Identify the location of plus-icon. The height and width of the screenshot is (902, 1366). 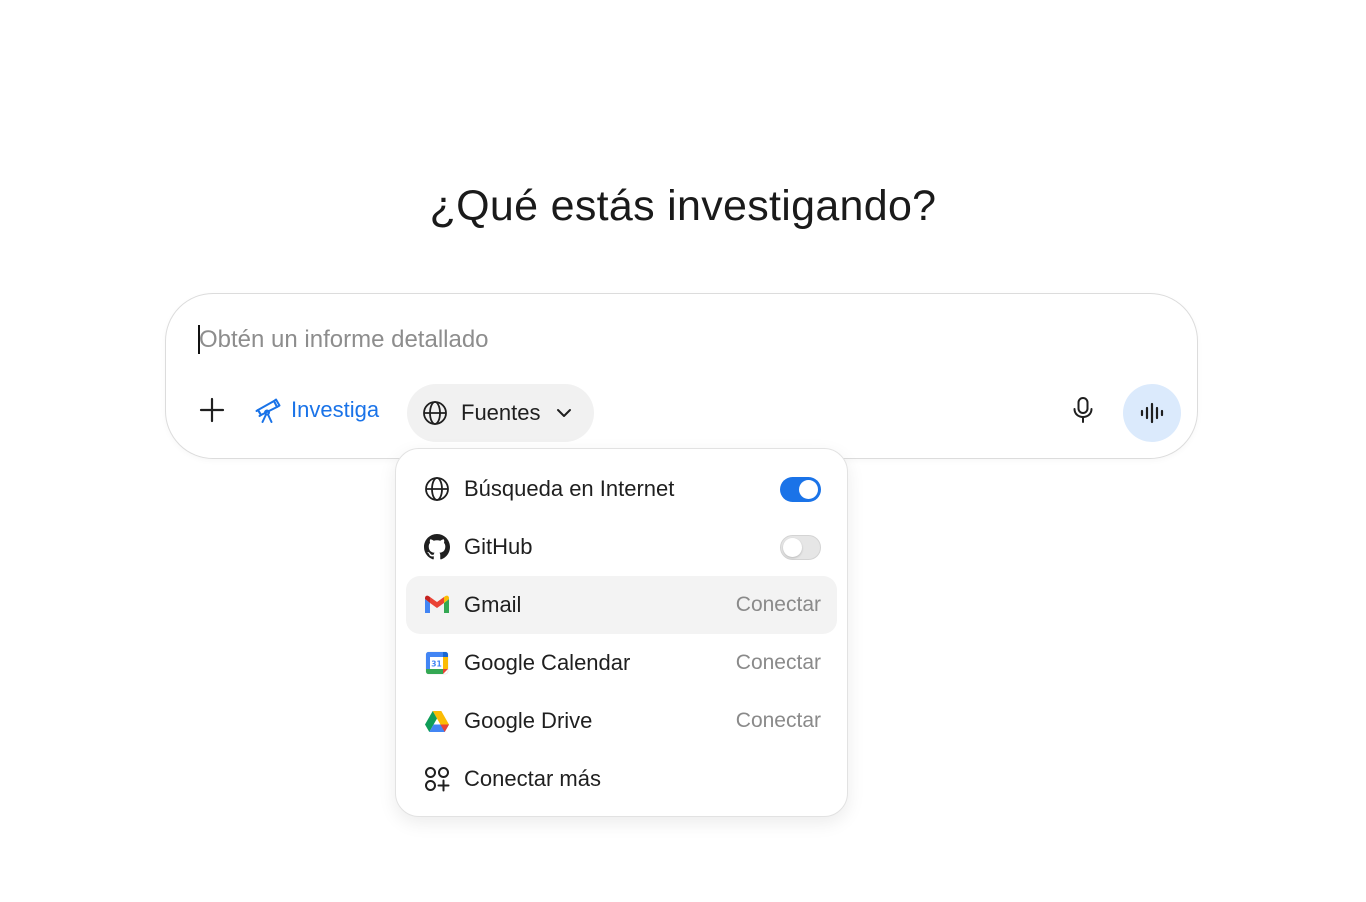
(212, 410).